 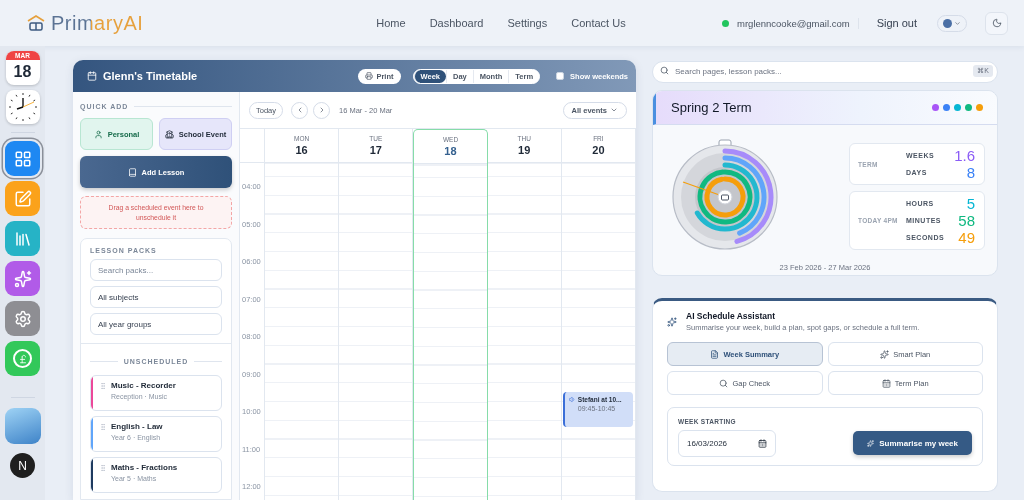 I want to click on books-icon, so click(x=22, y=238).